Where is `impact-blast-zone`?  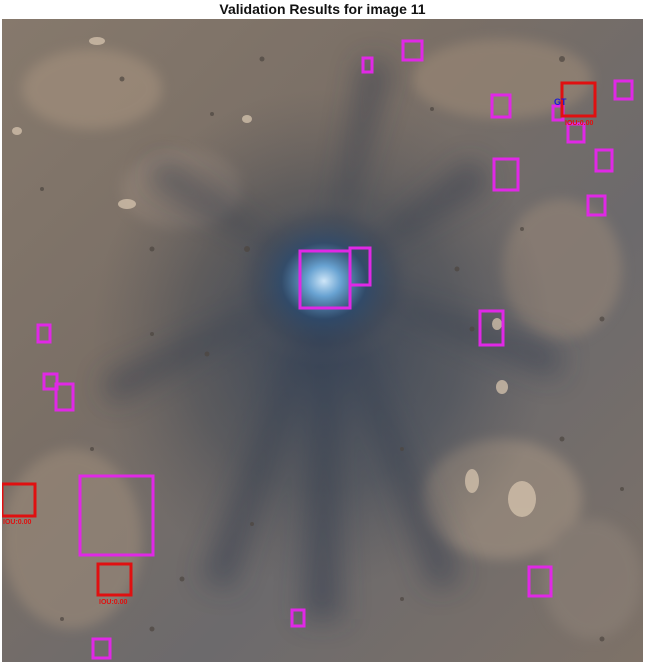 impact-blast-zone is located at coordinates (324, 281).